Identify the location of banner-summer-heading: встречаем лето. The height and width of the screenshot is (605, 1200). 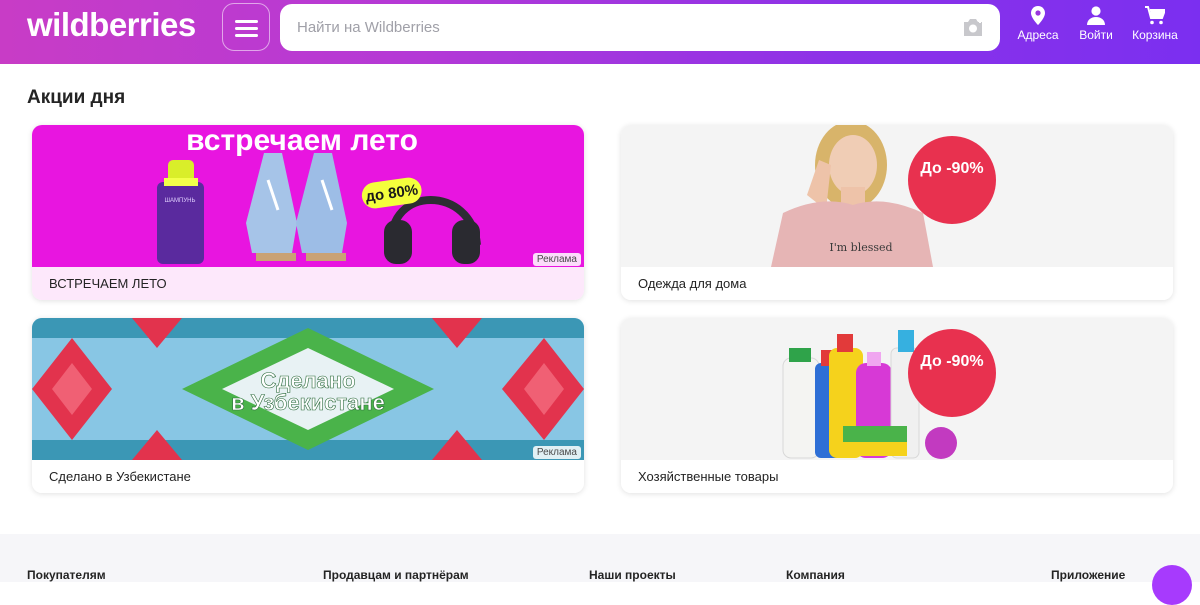
(302, 141).